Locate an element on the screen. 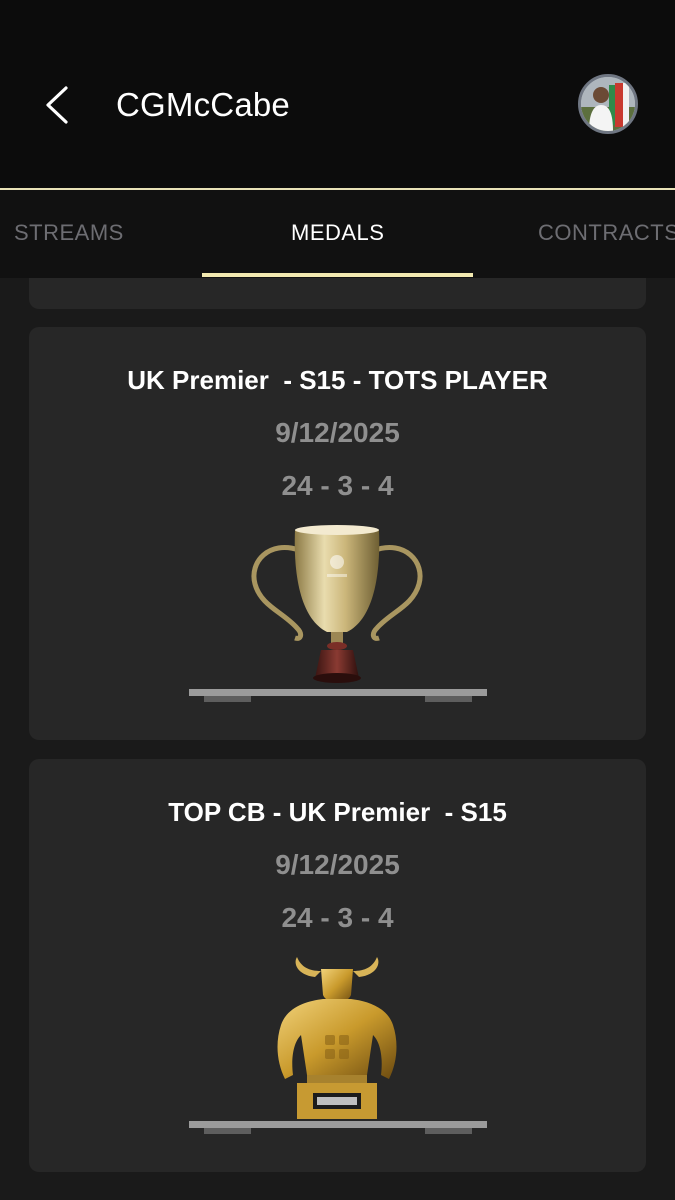 This screenshot has height=1200, width=675. medal-title: UK Premier - S15 - TOTS PLAYER is located at coordinates (337, 380).